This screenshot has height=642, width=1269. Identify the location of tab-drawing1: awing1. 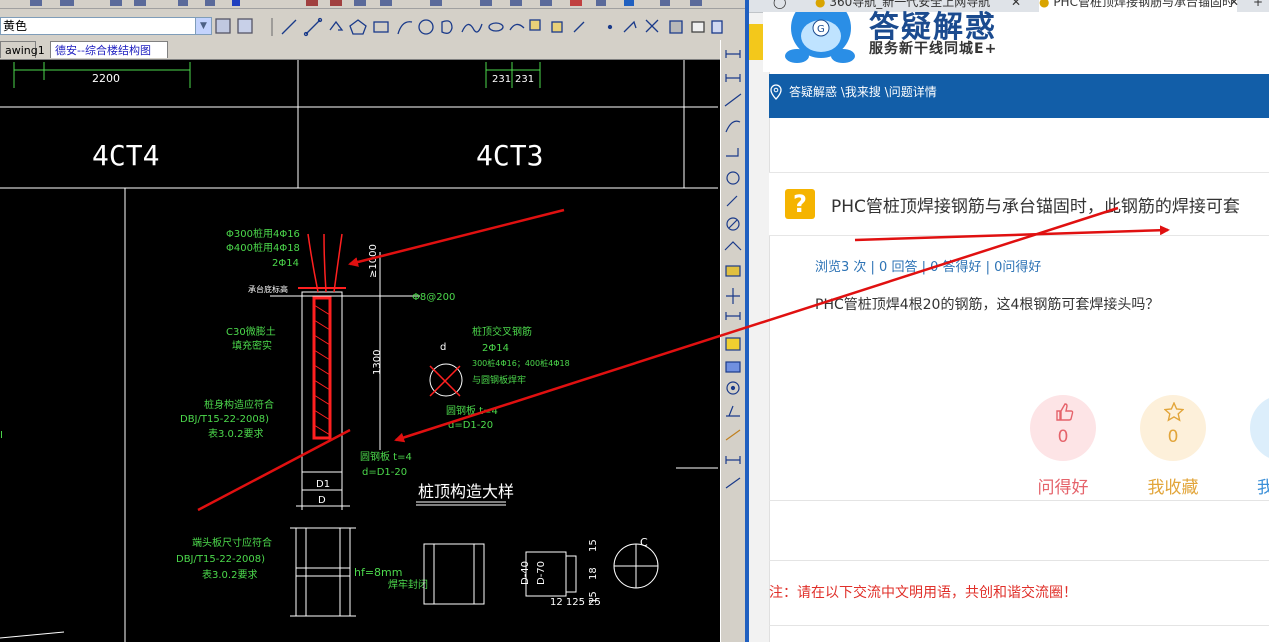
(22, 49).